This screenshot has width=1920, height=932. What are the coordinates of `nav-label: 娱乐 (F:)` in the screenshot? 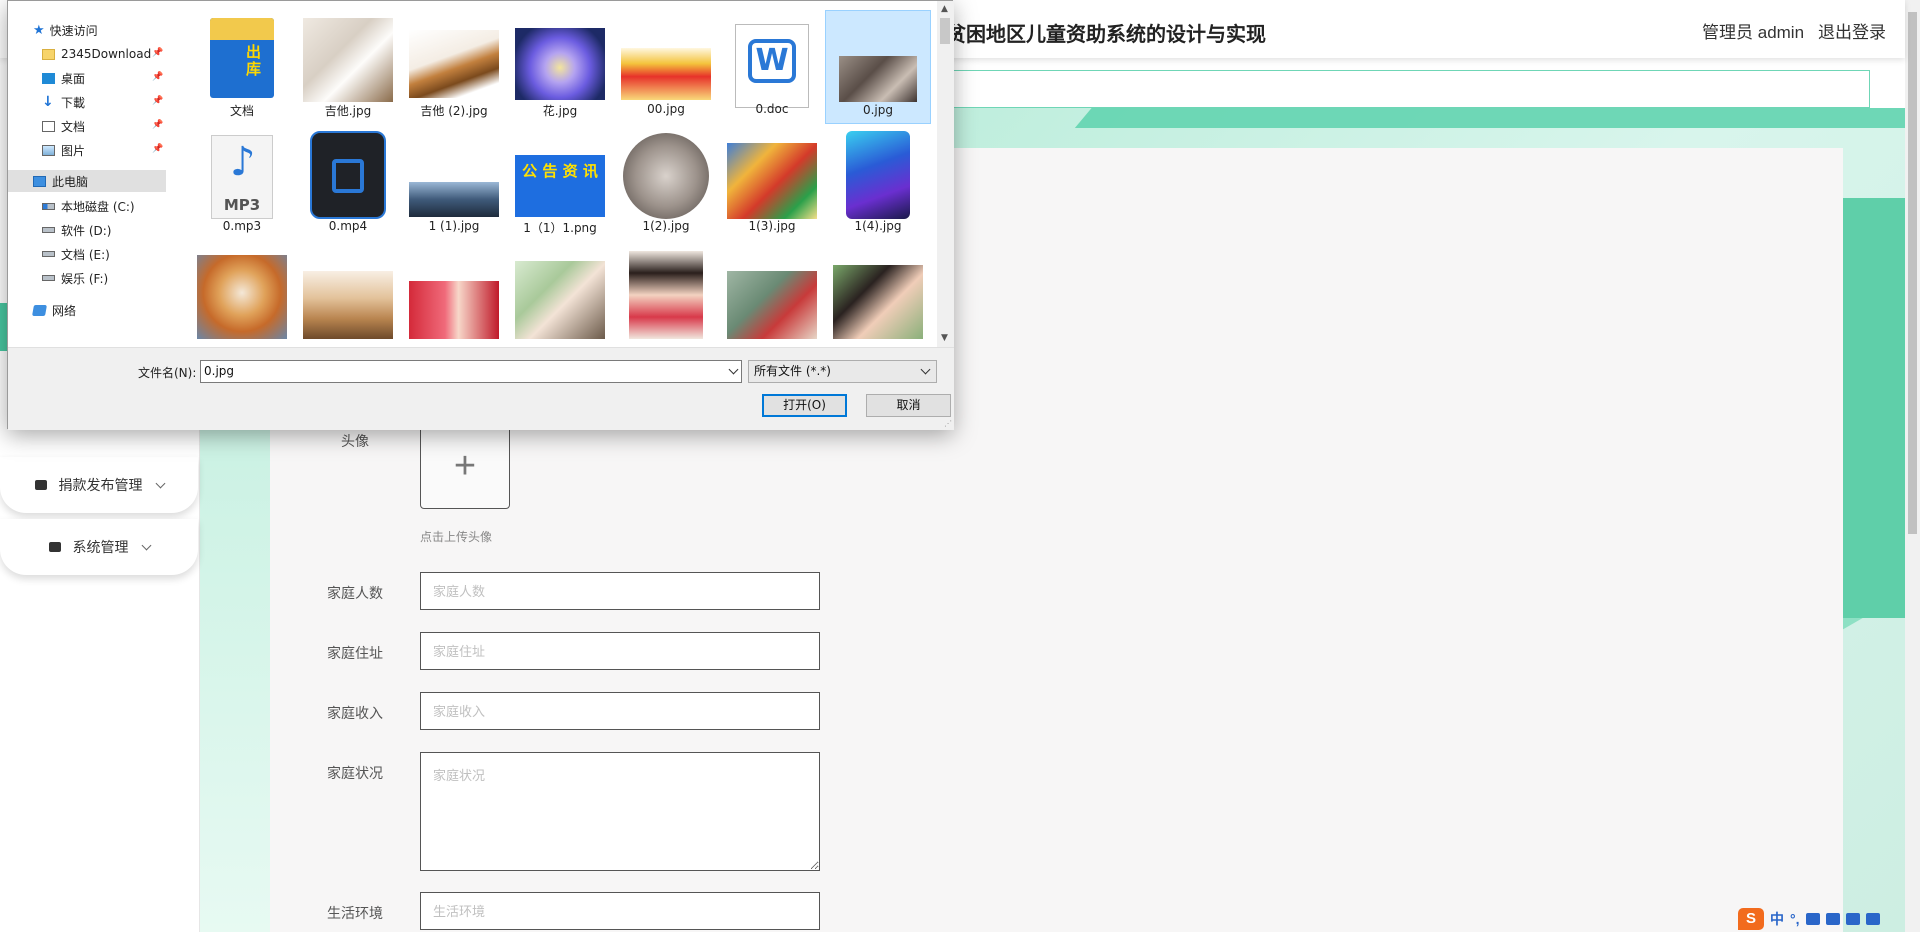 It's located at (85, 278).